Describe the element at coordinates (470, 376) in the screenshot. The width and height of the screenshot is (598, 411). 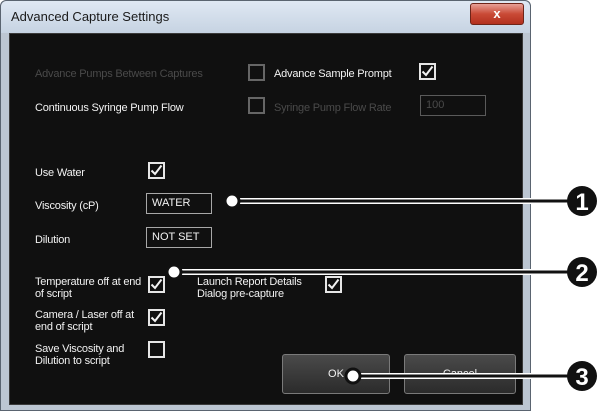
I see `callout-3: 3` at that location.